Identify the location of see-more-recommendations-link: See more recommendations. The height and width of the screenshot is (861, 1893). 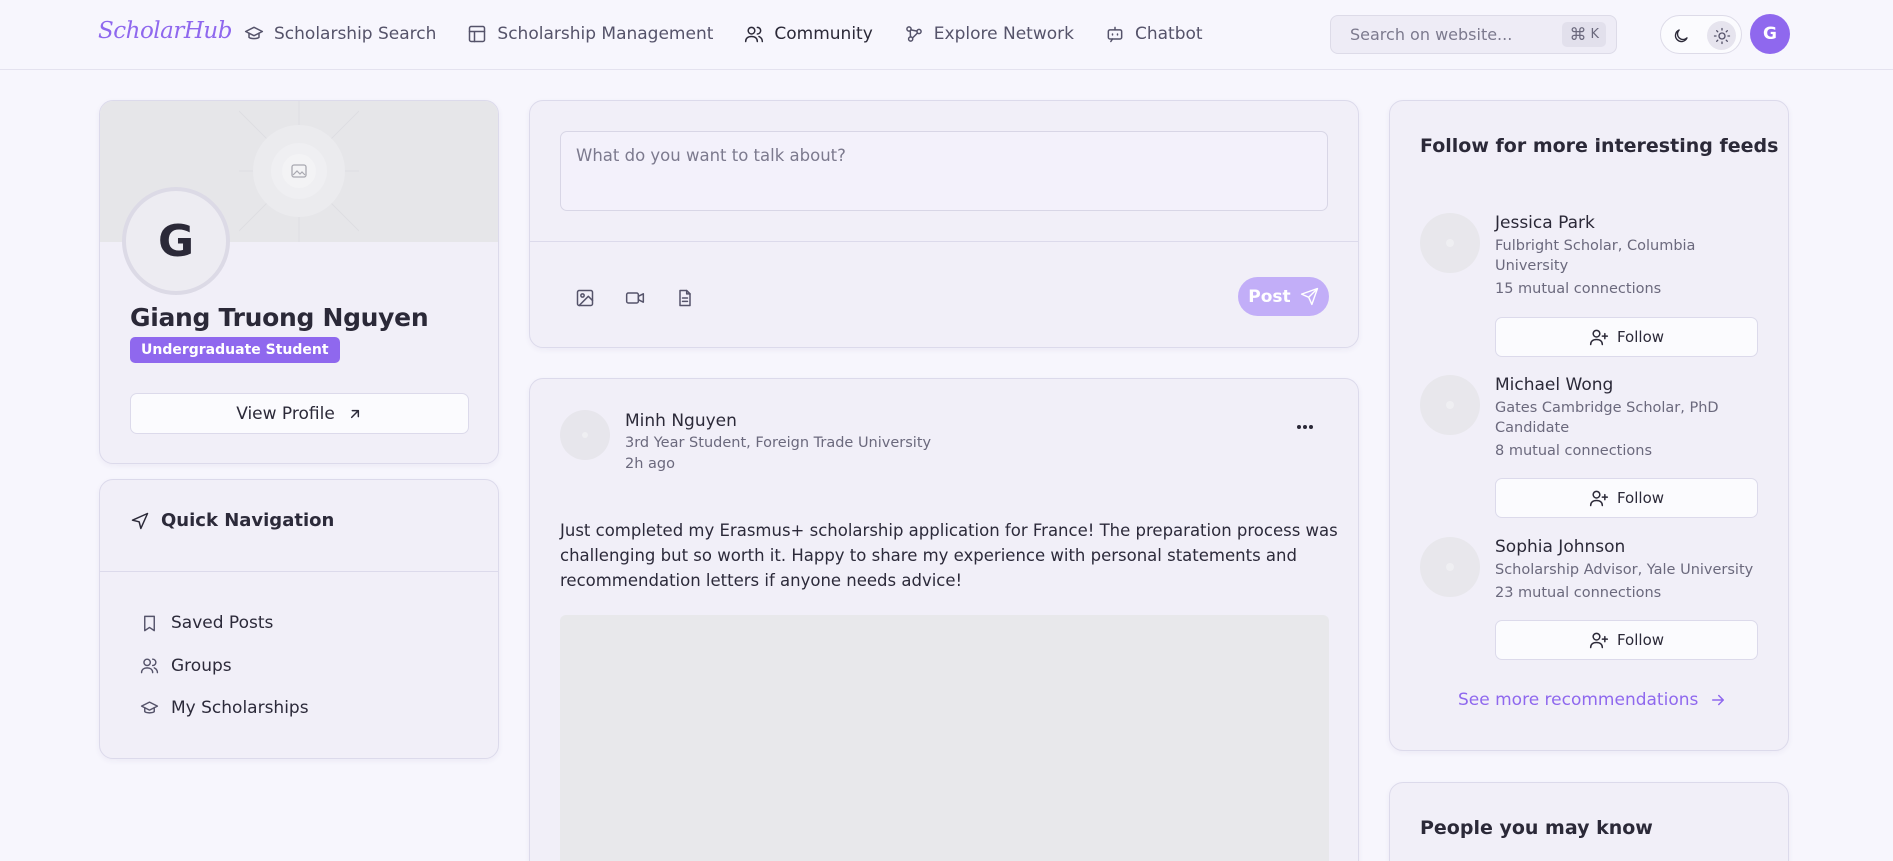
(1592, 700).